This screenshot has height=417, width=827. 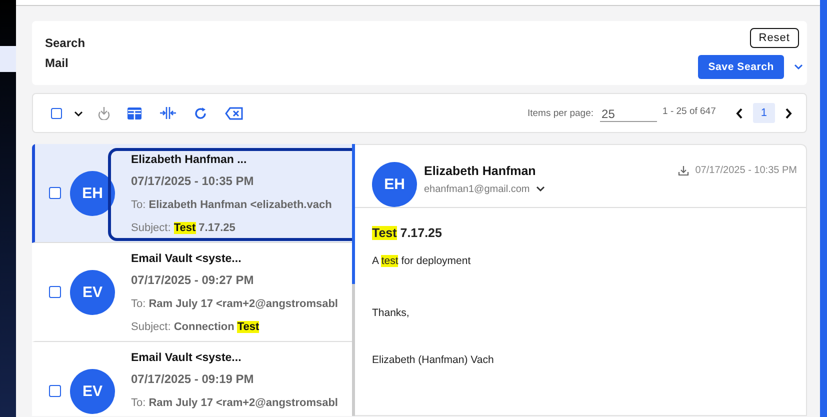 I want to click on page-range: 1 - 25 of 647, so click(x=689, y=111).